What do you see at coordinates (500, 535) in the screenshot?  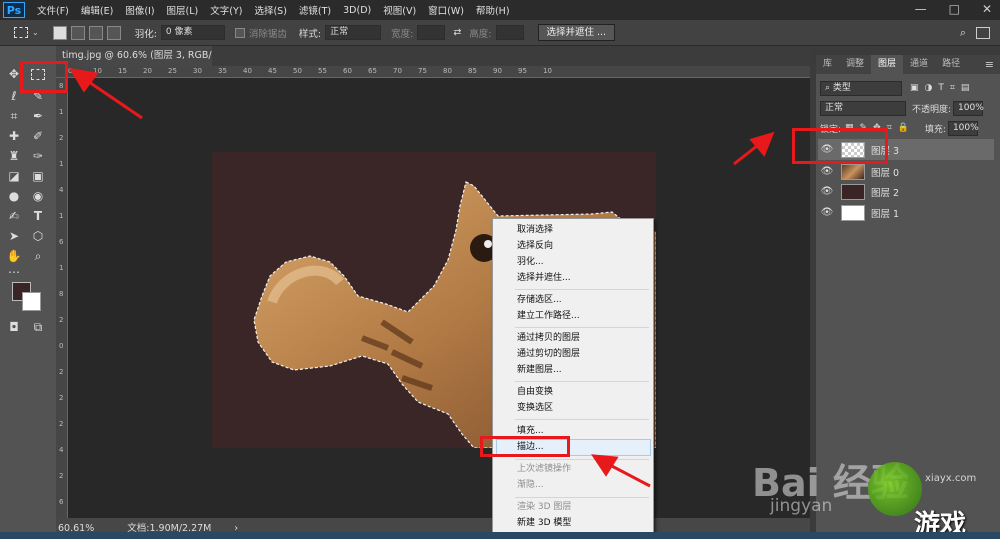 I see `taskbar` at bounding box center [500, 535].